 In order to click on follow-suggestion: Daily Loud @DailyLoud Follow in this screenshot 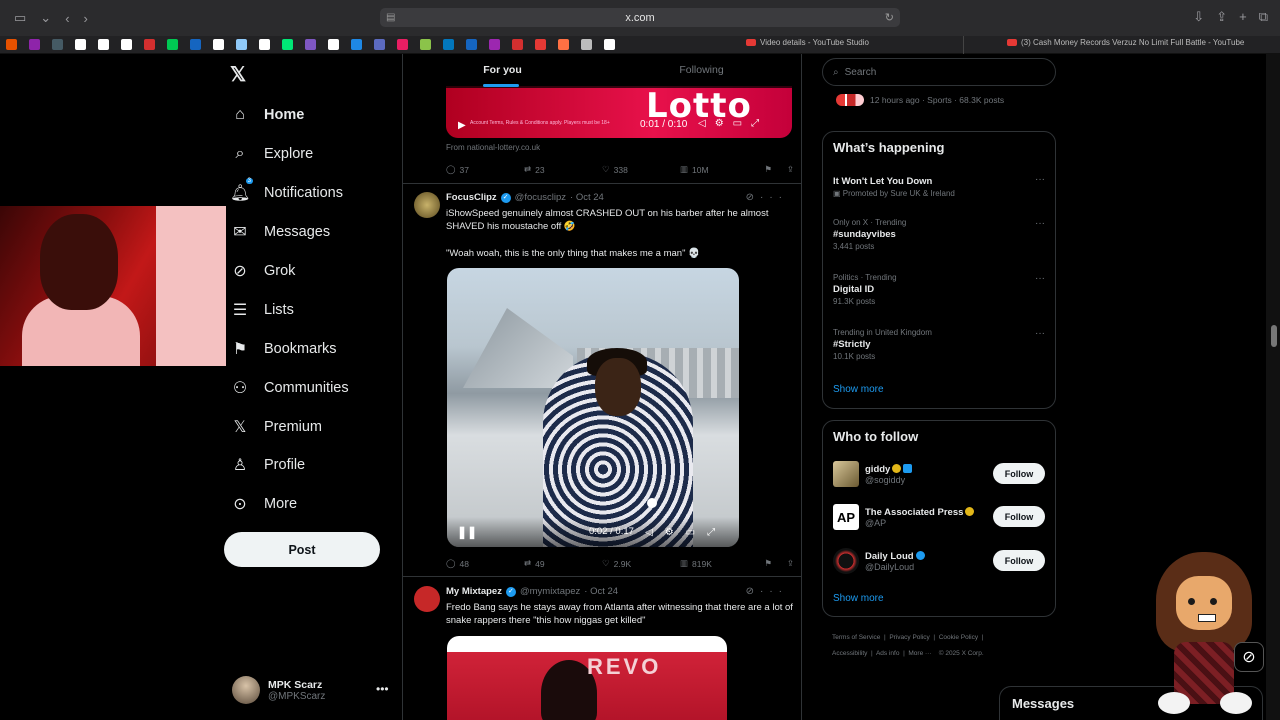, I will do `click(939, 561)`.